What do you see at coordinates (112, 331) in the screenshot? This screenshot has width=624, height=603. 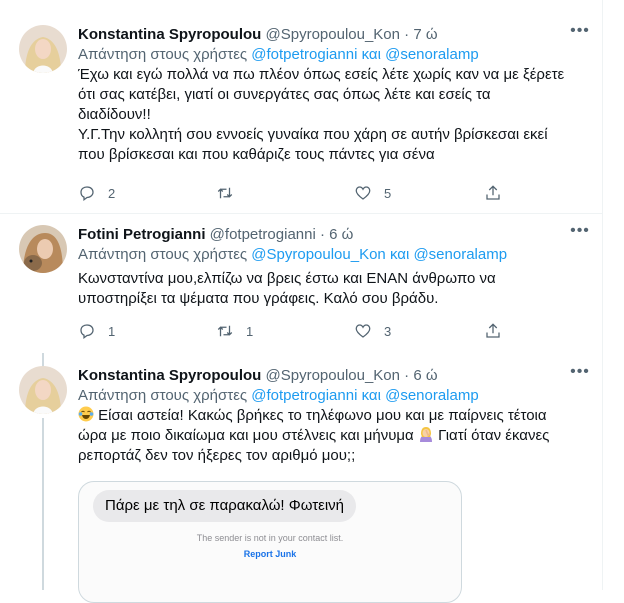 I see `reply-count: 1` at bounding box center [112, 331].